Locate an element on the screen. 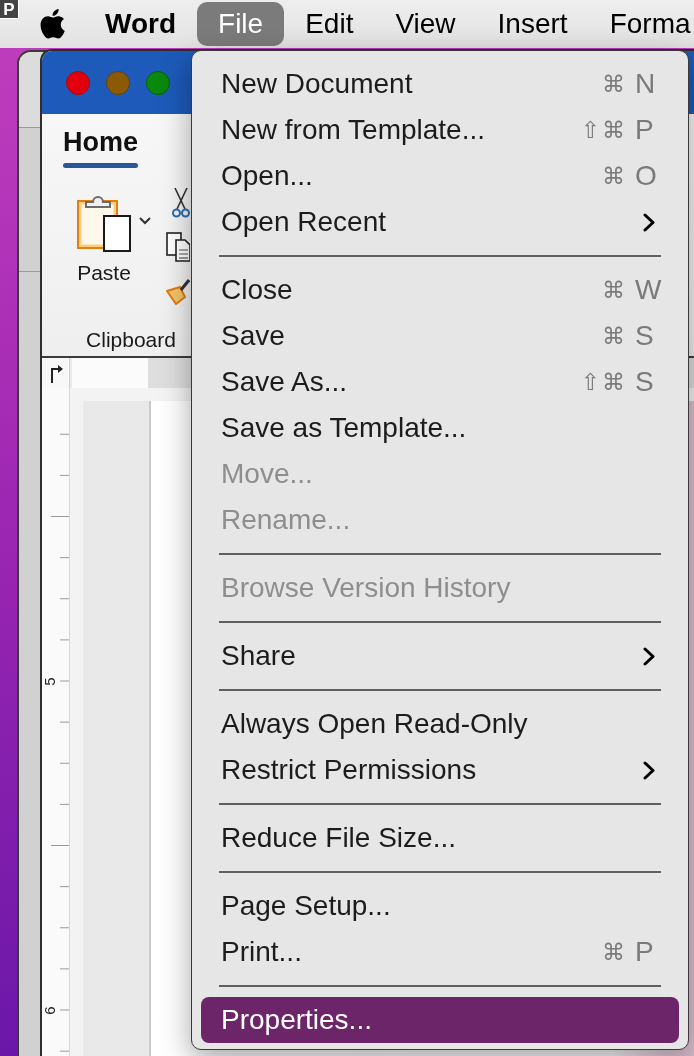 This screenshot has height=1056, width=694. menu-item: Share is located at coordinates (440, 656).